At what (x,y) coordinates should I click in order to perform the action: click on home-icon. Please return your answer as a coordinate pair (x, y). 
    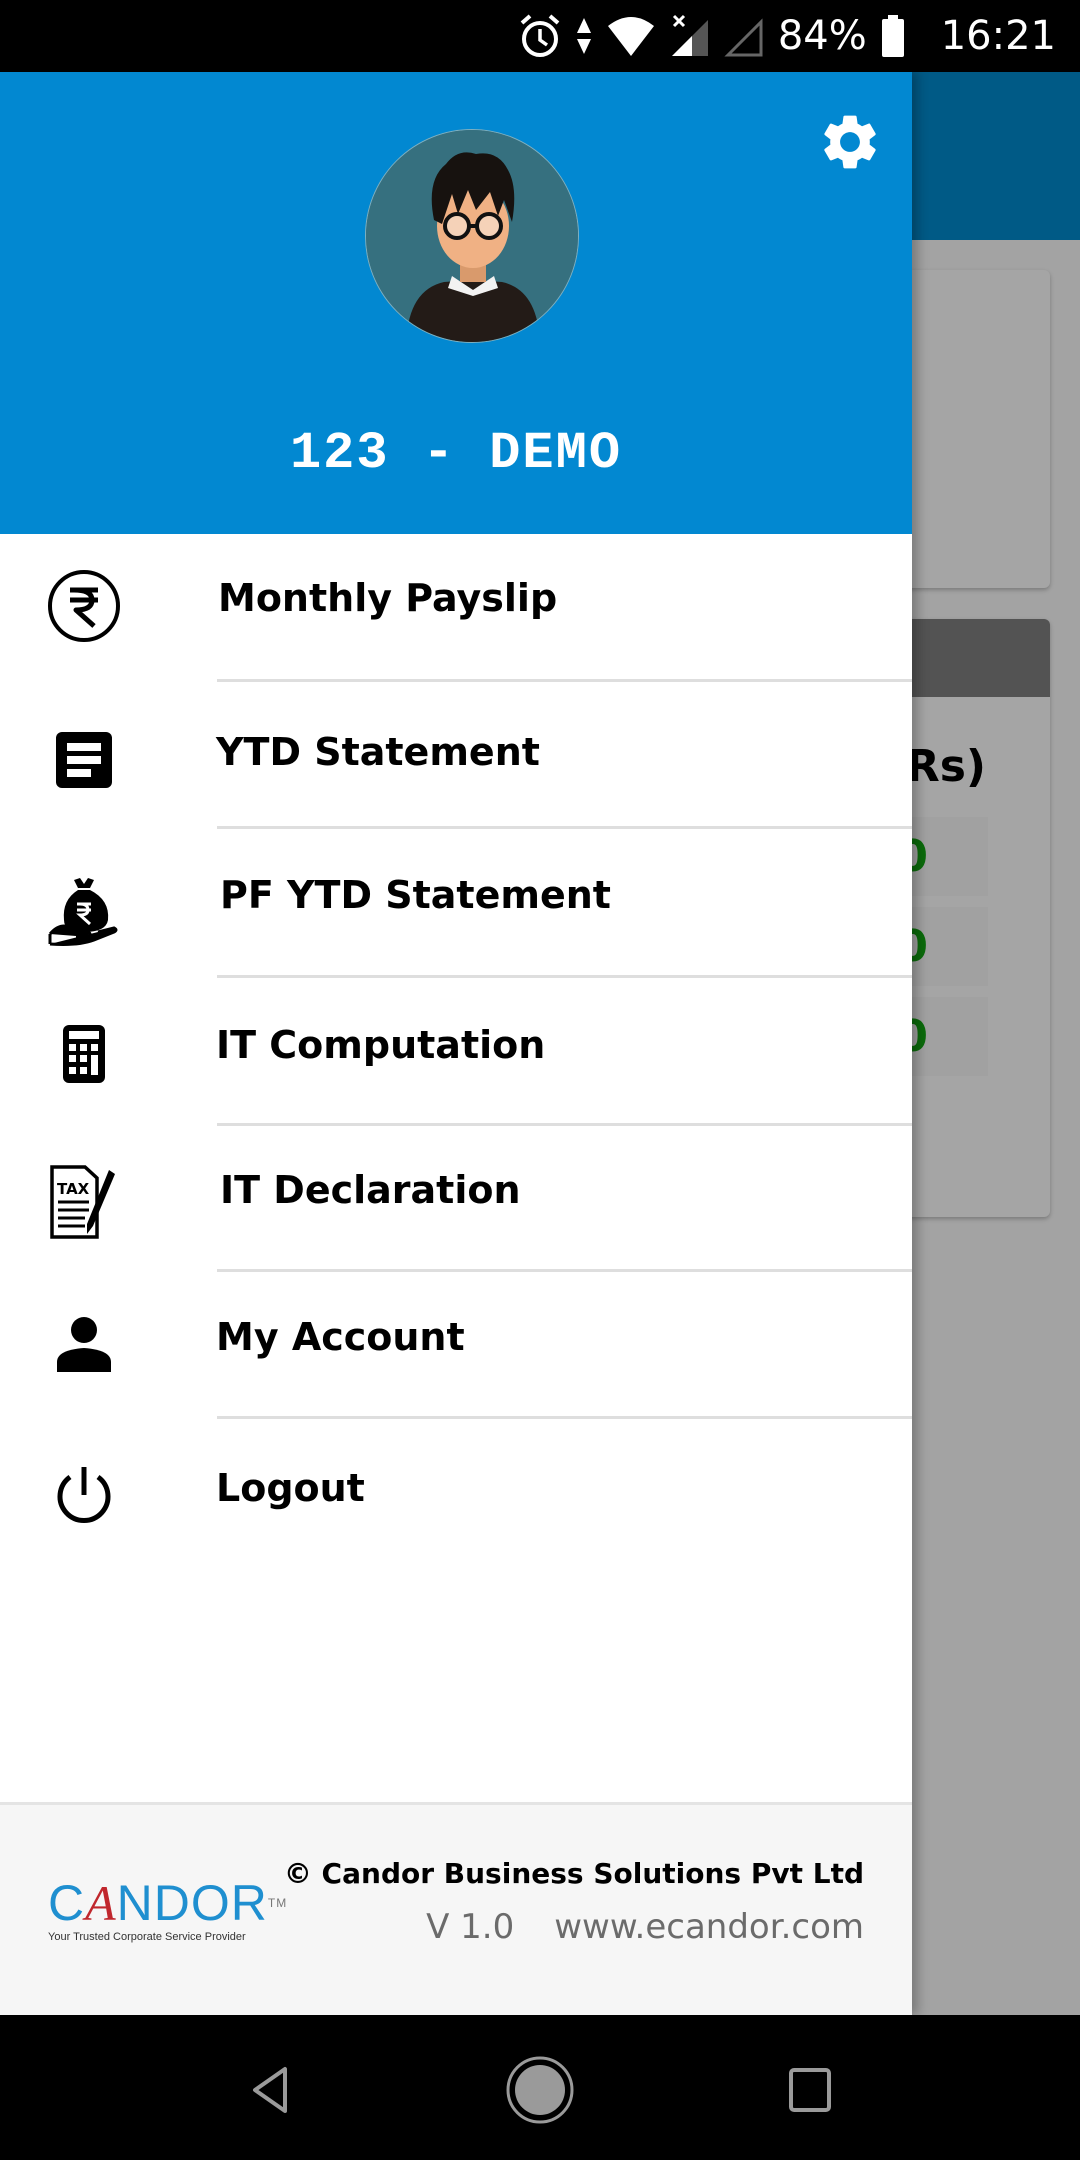
    Looking at the image, I should click on (540, 2090).